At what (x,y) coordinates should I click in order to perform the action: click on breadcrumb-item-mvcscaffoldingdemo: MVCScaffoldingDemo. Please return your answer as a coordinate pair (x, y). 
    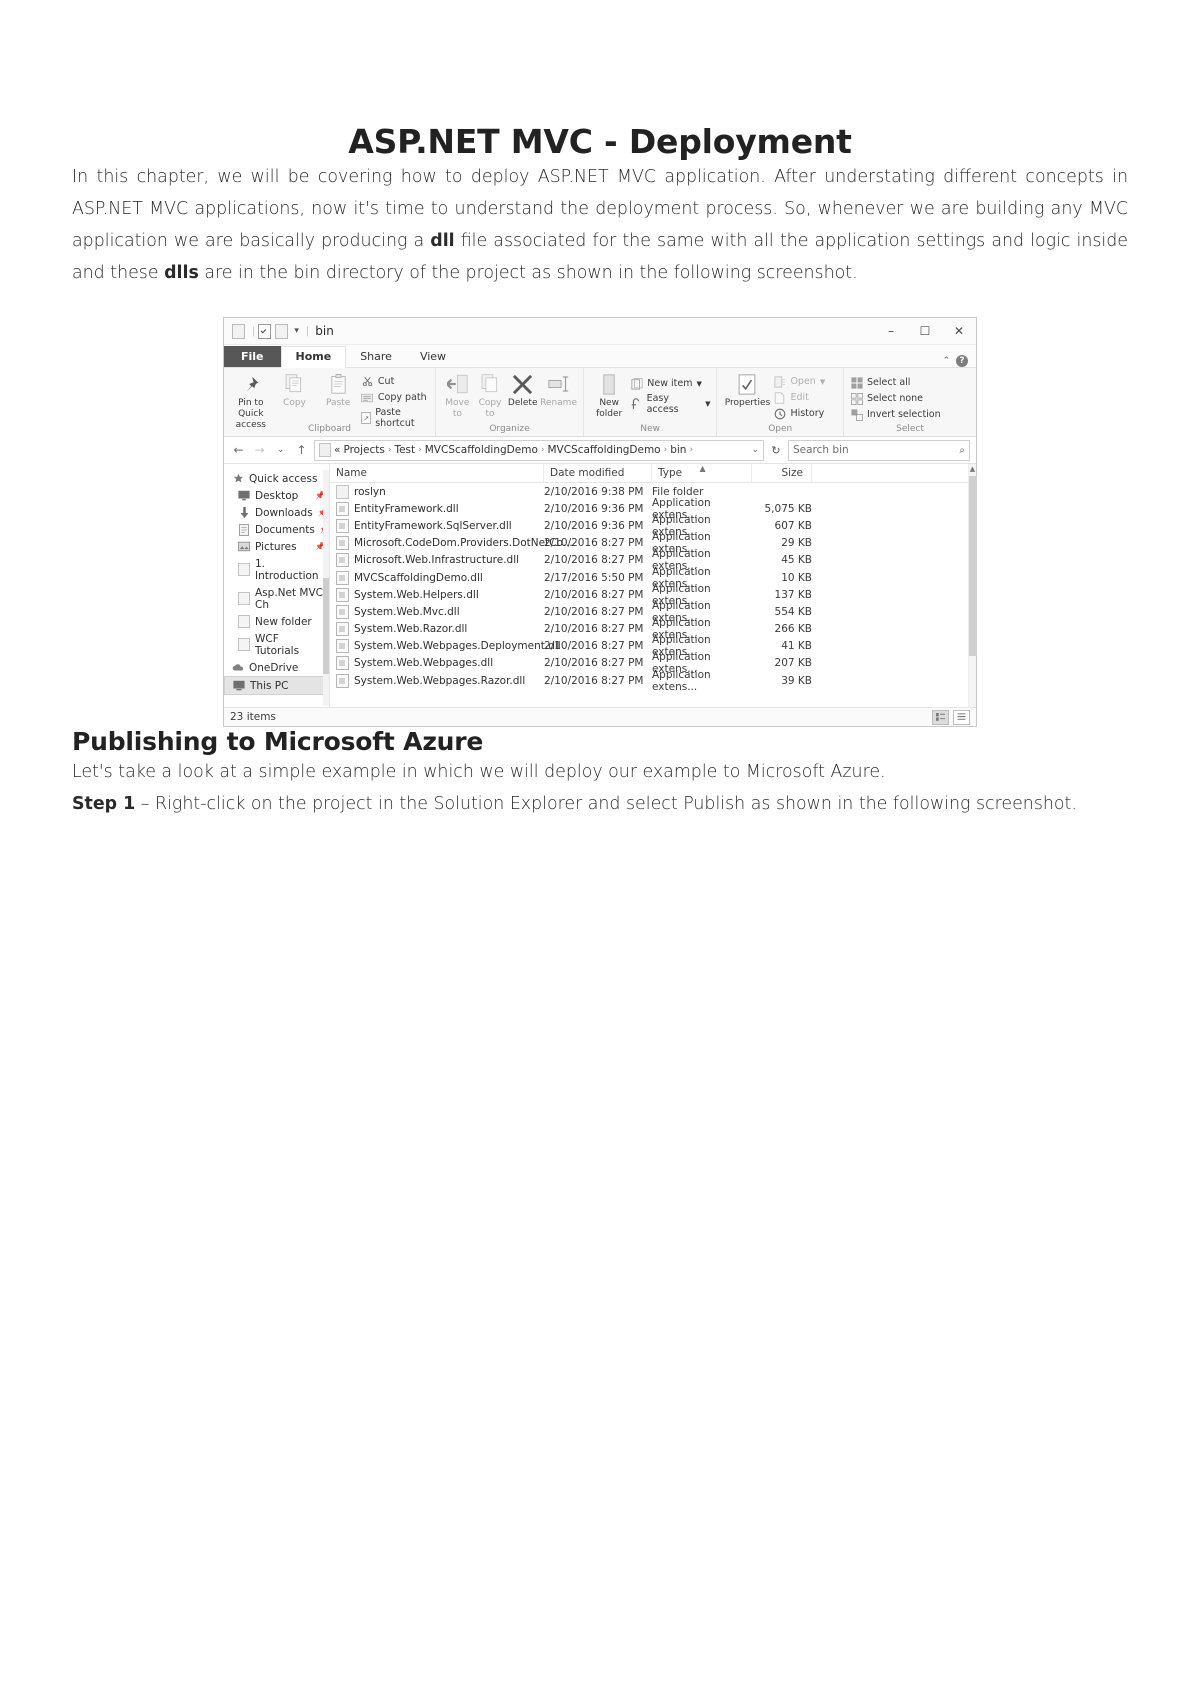
    Looking at the image, I should click on (481, 450).